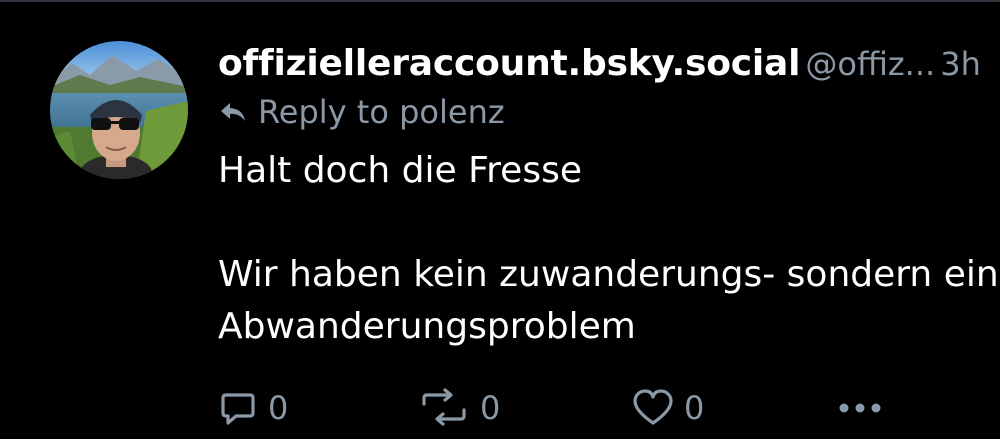 The height and width of the screenshot is (439, 1000). I want to click on repost-button: 0, so click(459, 408).